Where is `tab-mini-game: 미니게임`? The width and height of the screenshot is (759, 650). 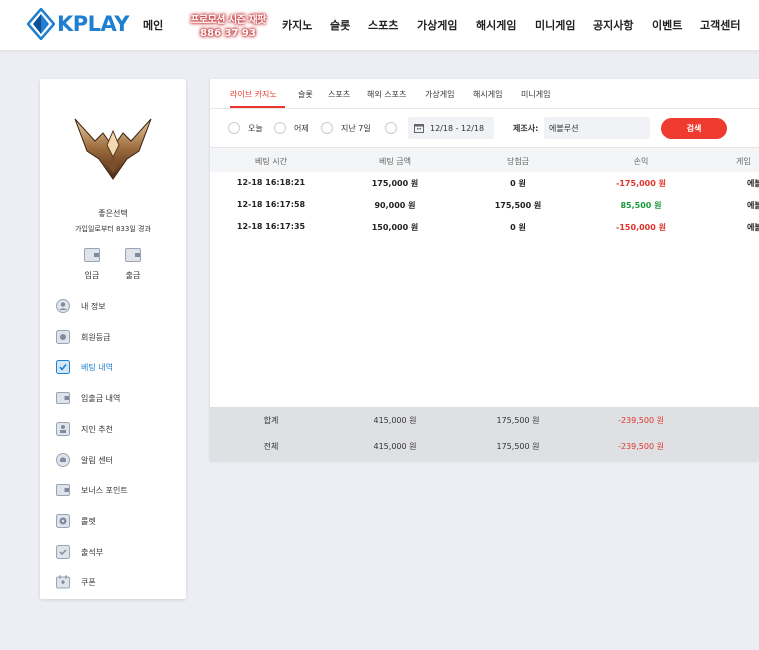
tab-mini-game: 미니게임 is located at coordinates (535, 94).